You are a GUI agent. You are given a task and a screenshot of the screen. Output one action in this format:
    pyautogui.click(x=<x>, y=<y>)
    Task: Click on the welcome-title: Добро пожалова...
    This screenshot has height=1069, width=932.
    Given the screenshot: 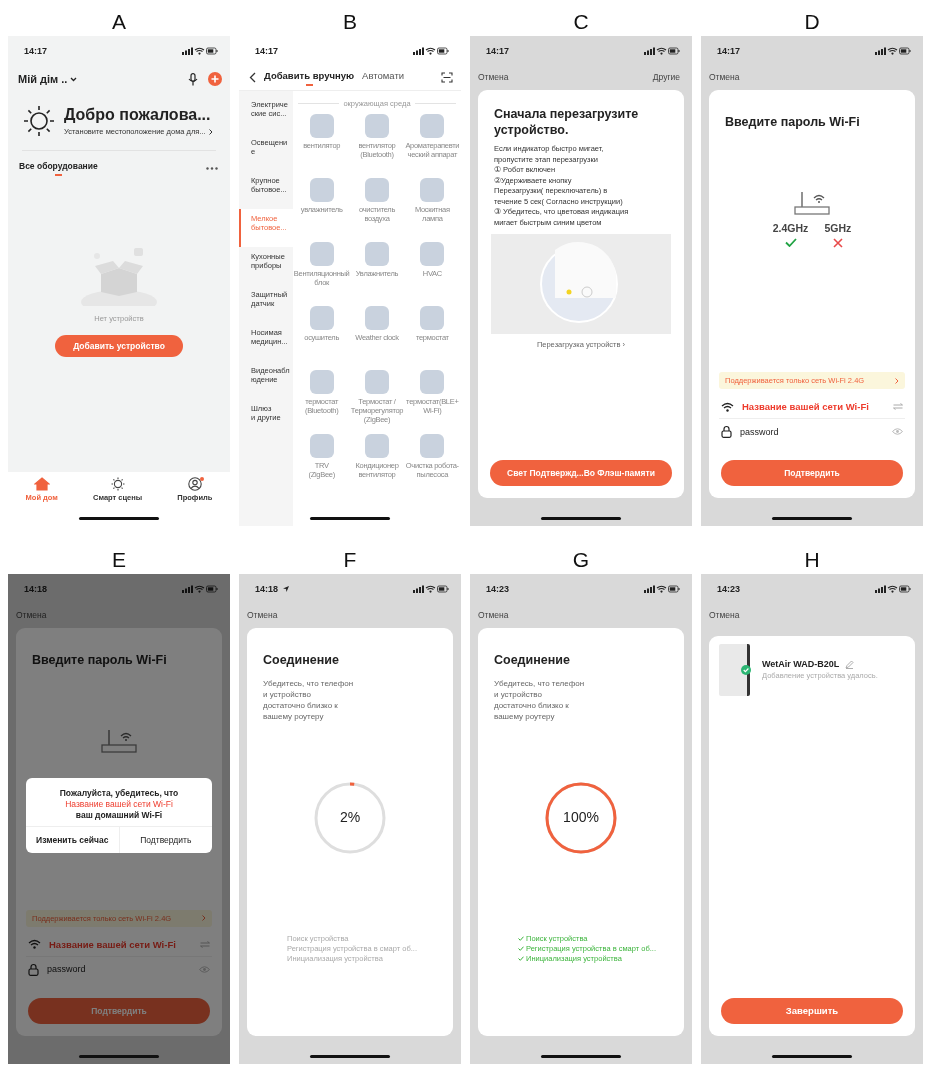 What is the action you would take?
    pyautogui.click(x=138, y=115)
    